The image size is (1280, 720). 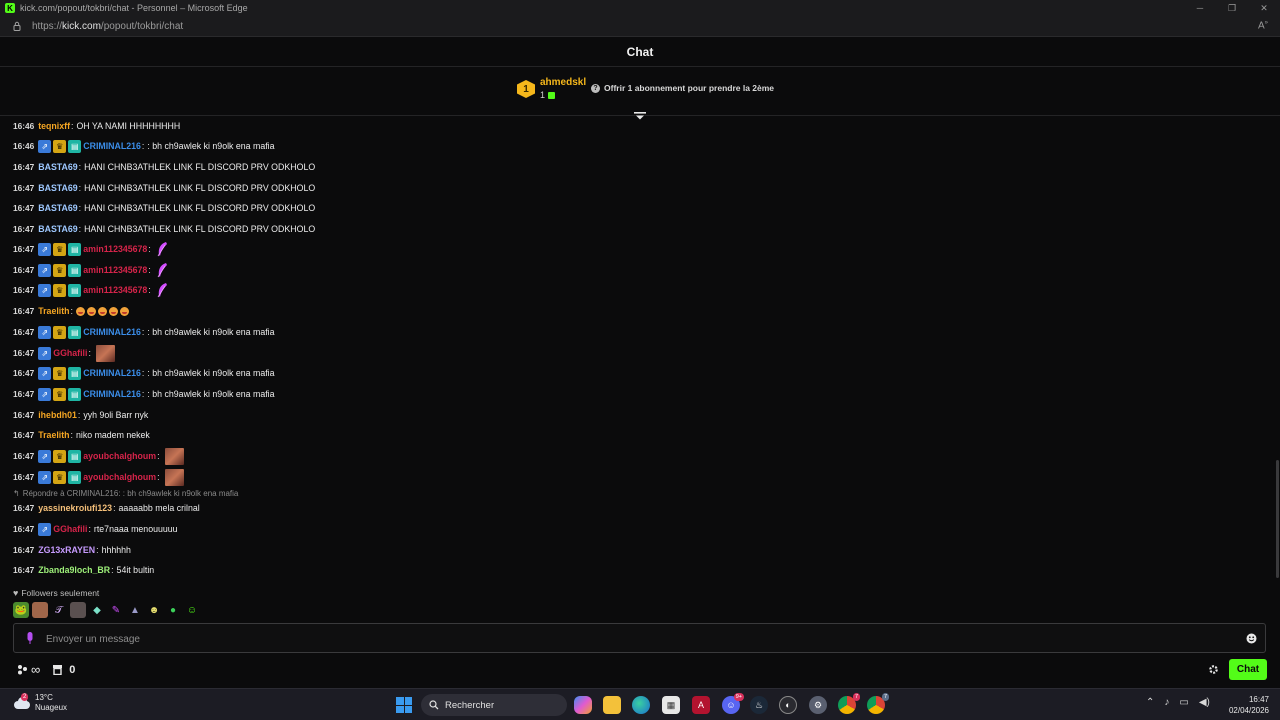 I want to click on skull-emote-icon: ☻, so click(x=154, y=610).